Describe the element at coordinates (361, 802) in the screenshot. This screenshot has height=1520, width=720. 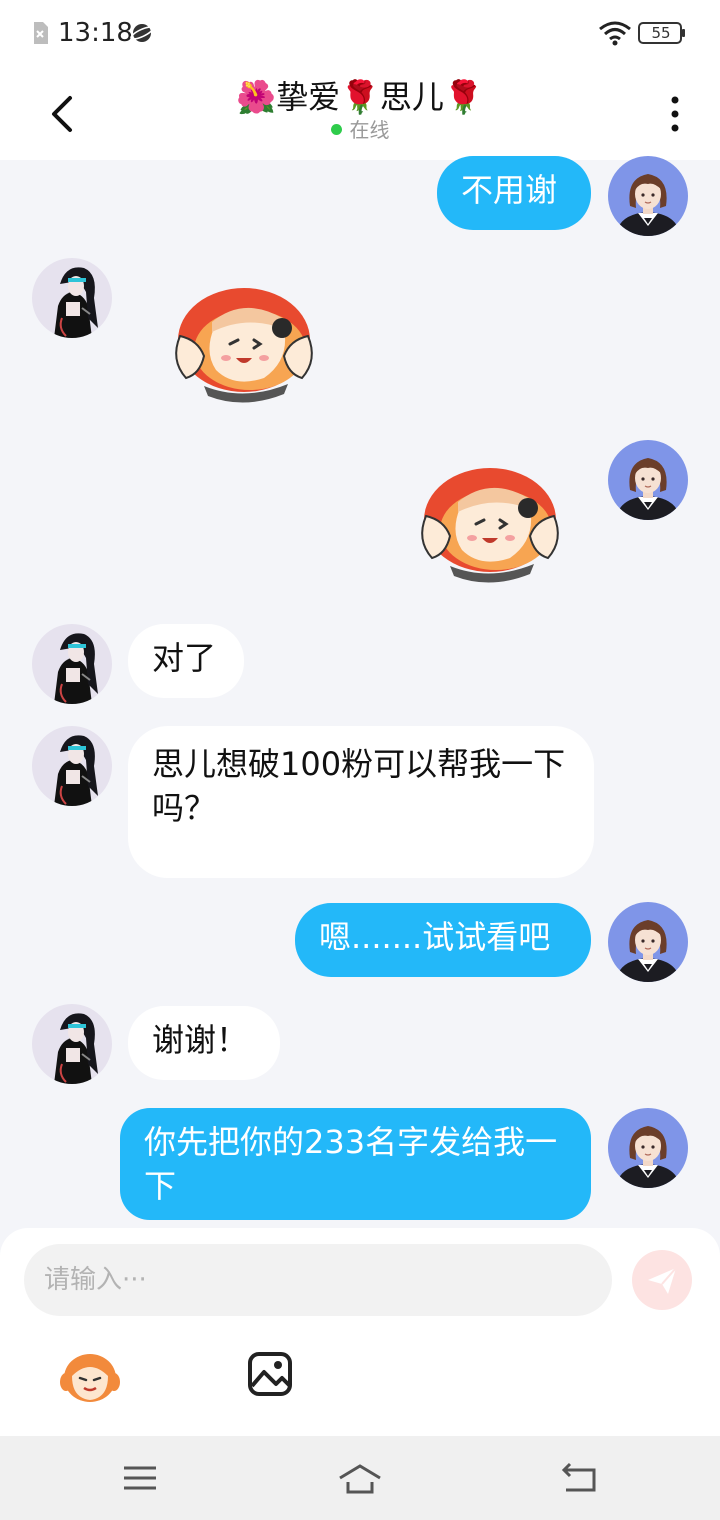
I see `message-bubble-received: 思儿想破100粉可以帮我一下吗？` at that location.